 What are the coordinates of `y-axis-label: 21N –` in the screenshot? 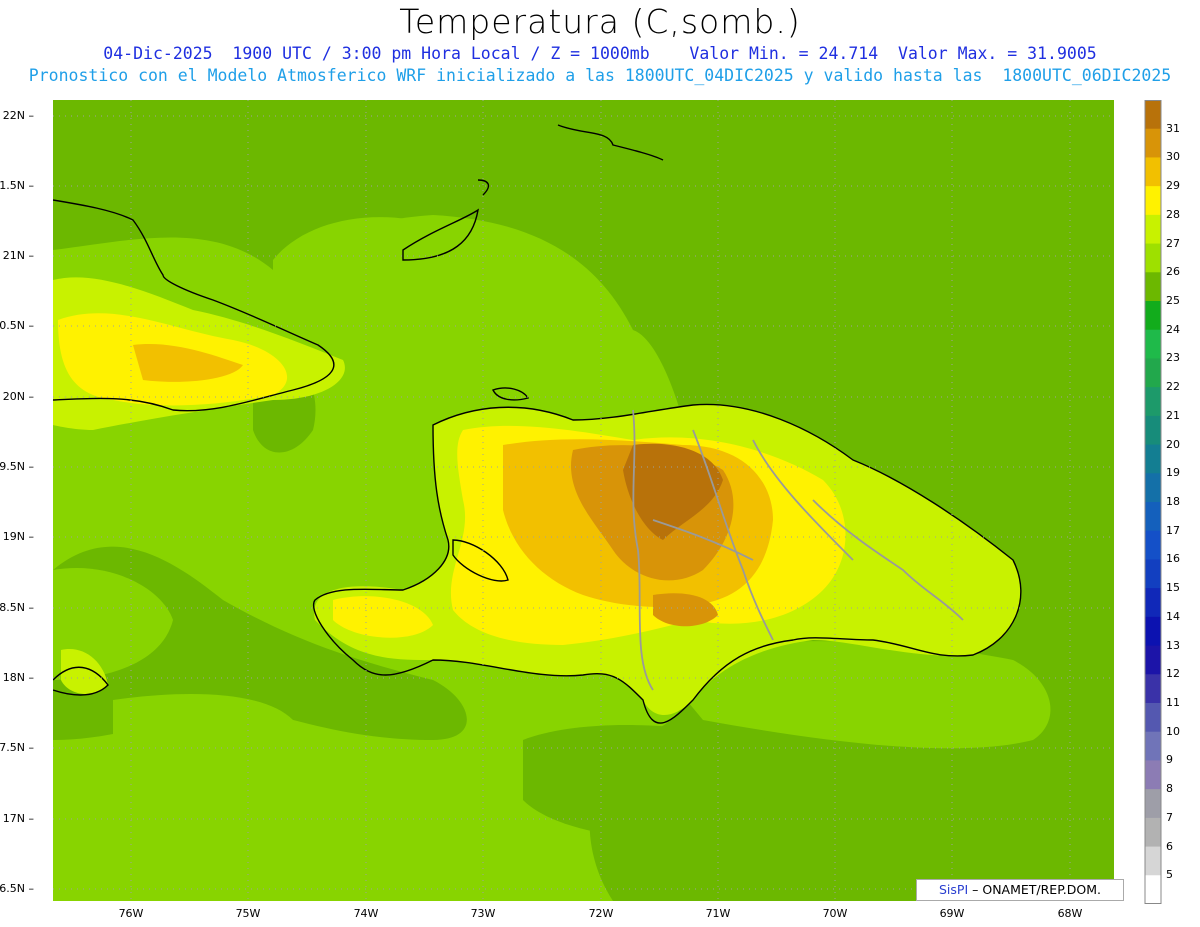 It's located at (18, 255).